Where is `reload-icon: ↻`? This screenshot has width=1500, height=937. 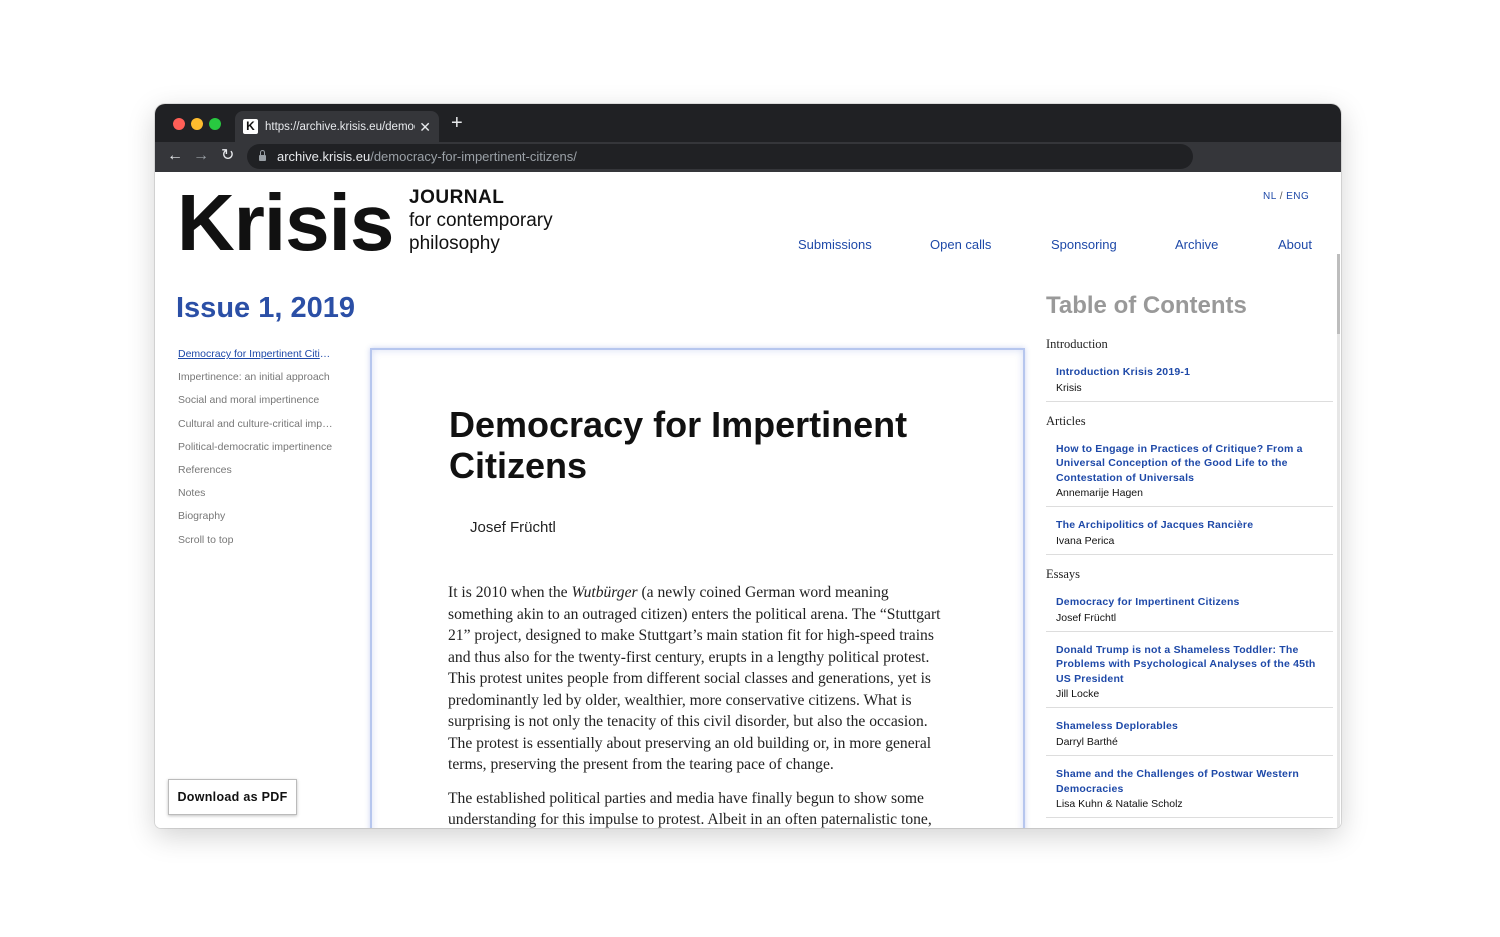
reload-icon: ↻ is located at coordinates (227, 156).